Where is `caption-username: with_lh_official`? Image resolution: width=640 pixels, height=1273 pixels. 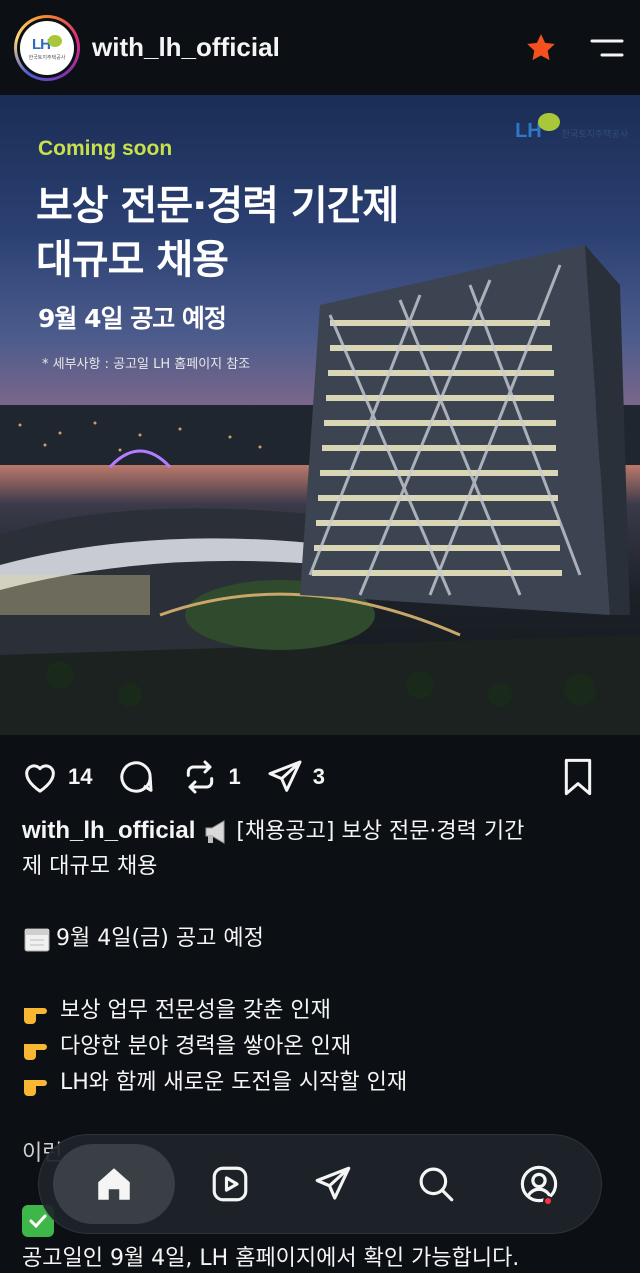 caption-username: with_lh_official is located at coordinates (108, 830).